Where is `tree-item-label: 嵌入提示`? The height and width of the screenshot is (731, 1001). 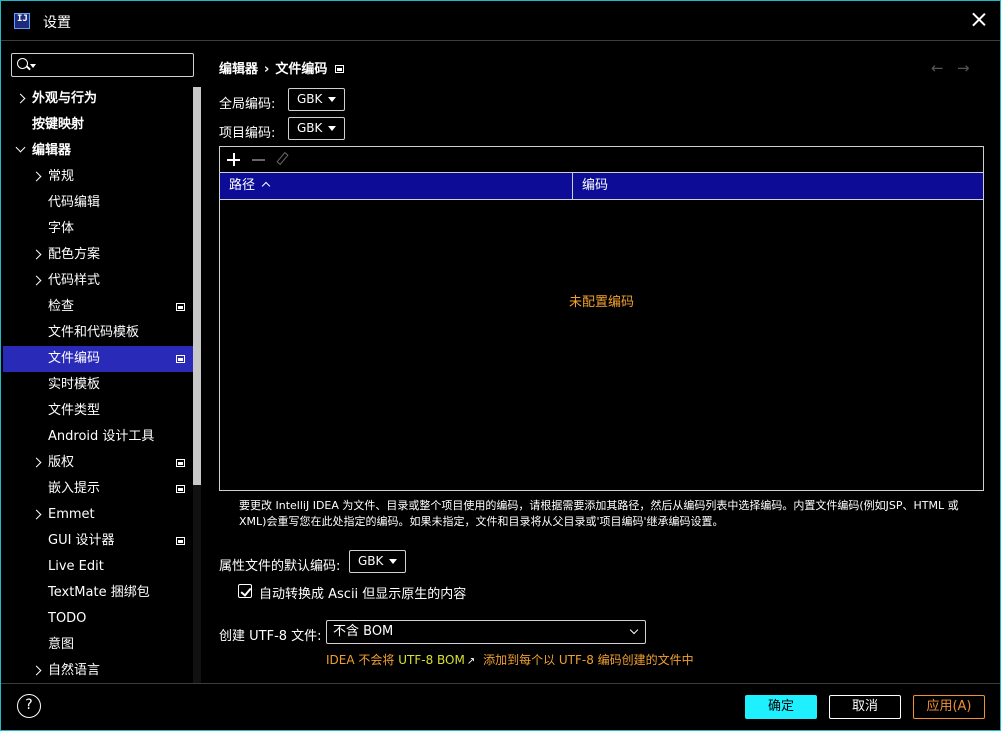 tree-item-label: 嵌入提示 is located at coordinates (74, 488).